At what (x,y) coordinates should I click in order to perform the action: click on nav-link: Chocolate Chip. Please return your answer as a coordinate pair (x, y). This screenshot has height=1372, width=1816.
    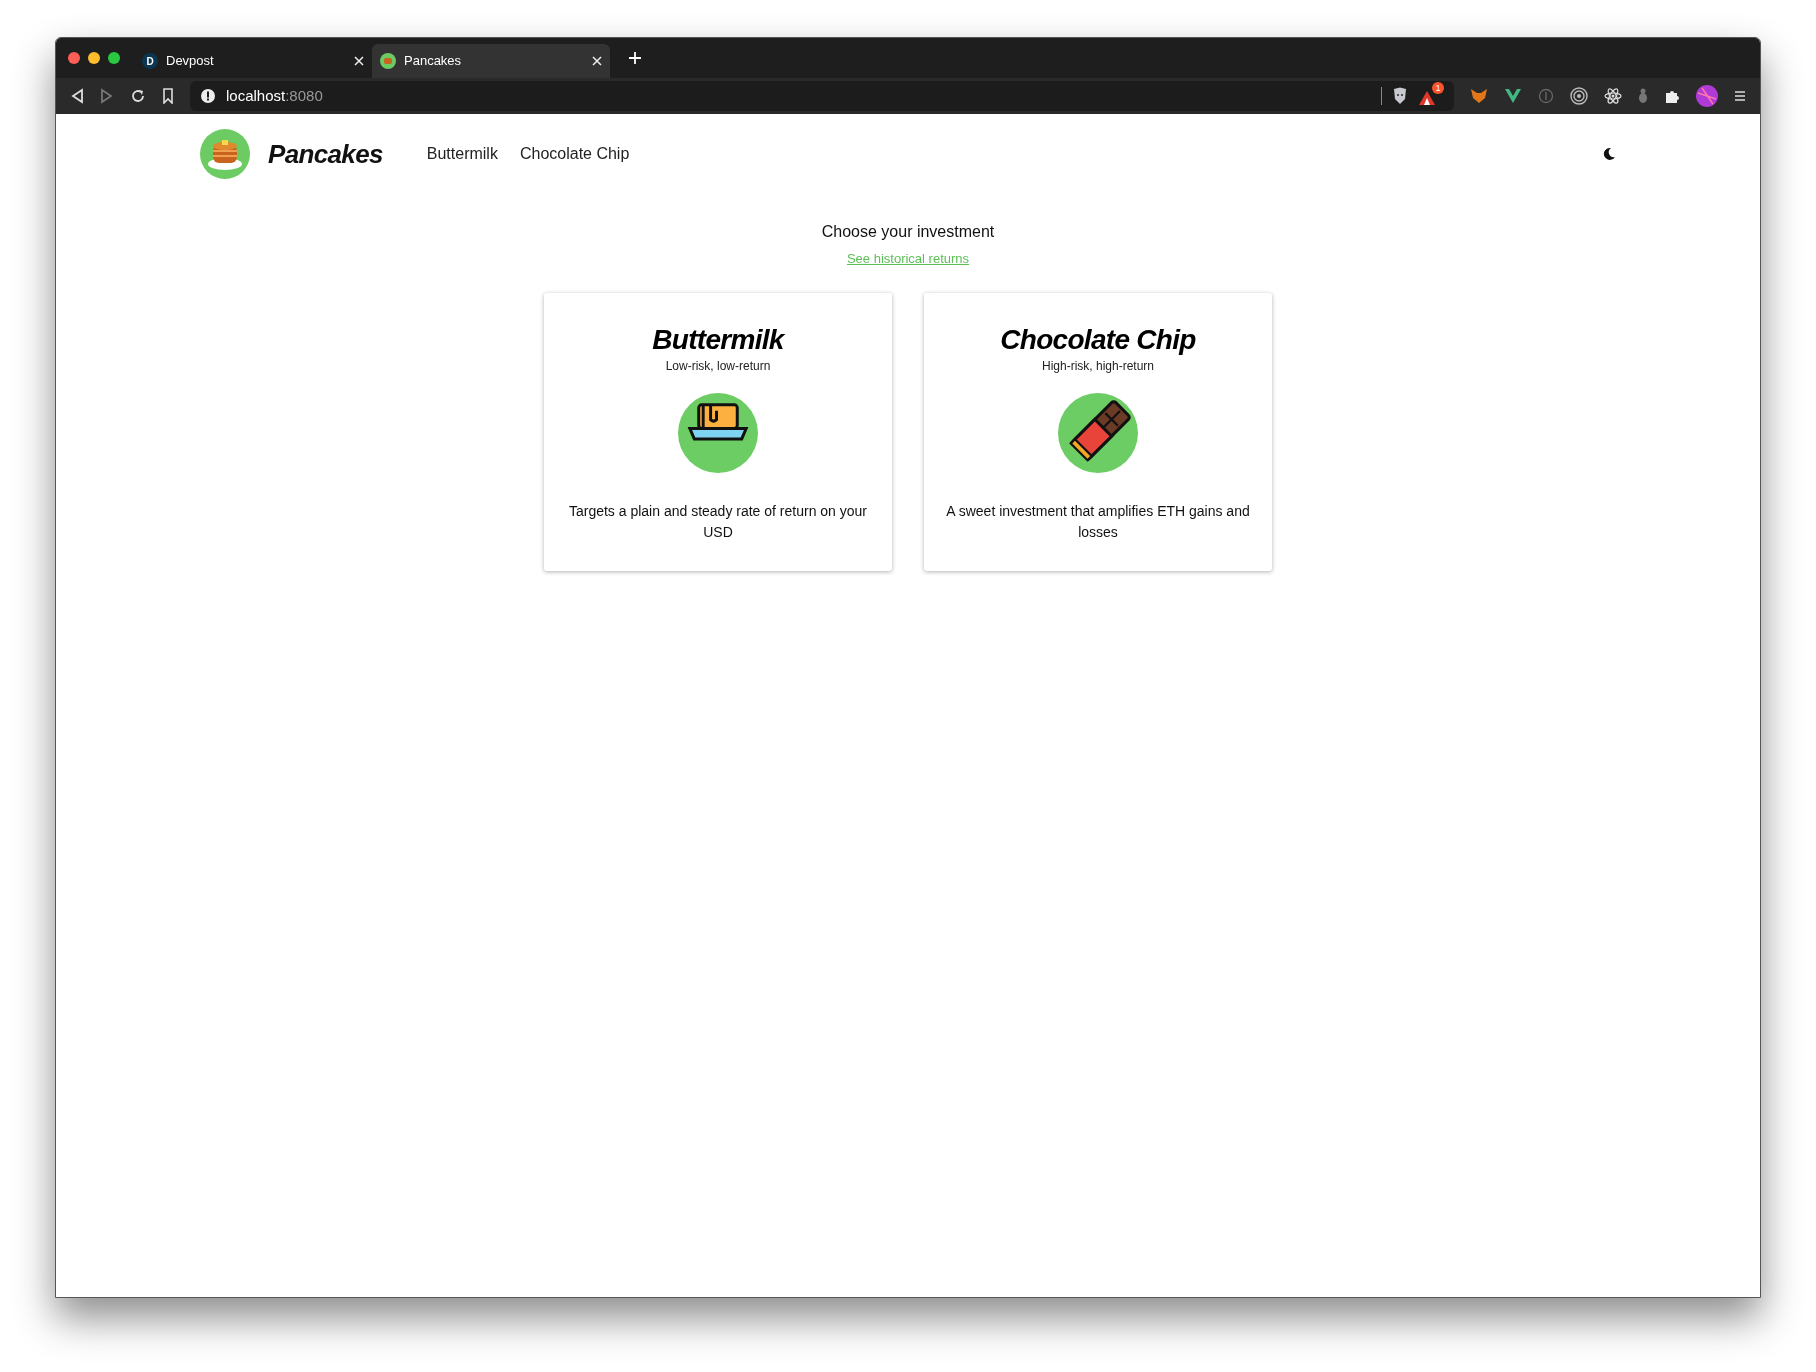
    Looking at the image, I should click on (574, 154).